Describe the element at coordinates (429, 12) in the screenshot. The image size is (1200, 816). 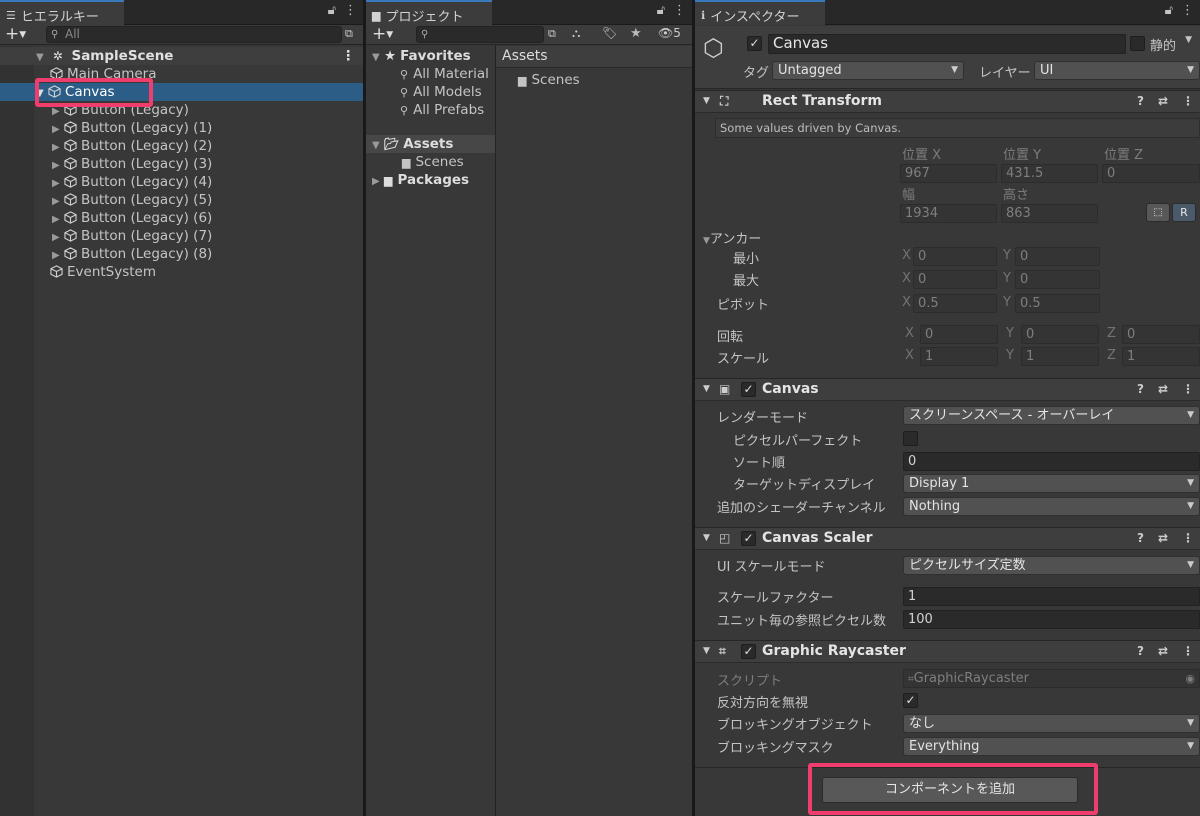
I see `project-tab: ▆ プロジェクト` at that location.